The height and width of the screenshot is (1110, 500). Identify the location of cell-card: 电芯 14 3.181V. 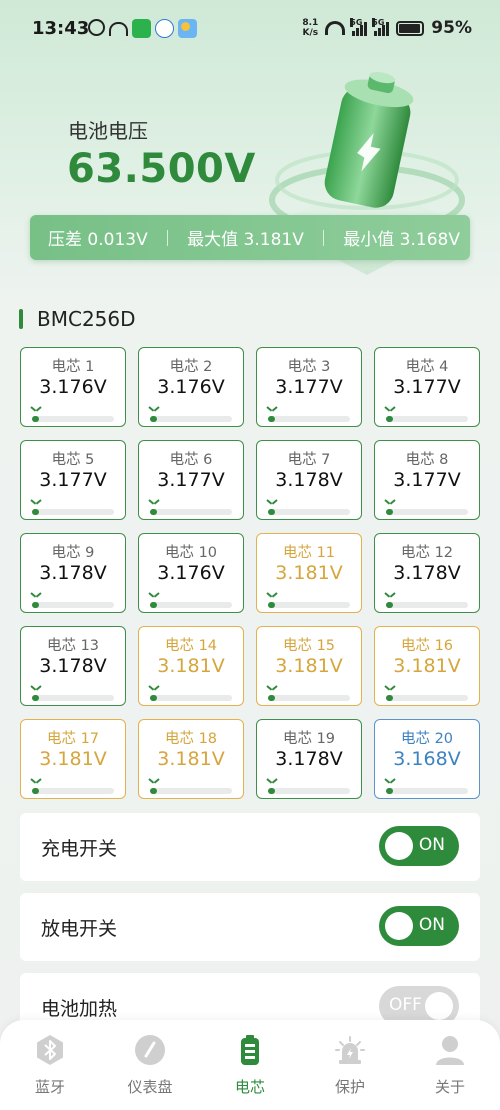
(191, 666).